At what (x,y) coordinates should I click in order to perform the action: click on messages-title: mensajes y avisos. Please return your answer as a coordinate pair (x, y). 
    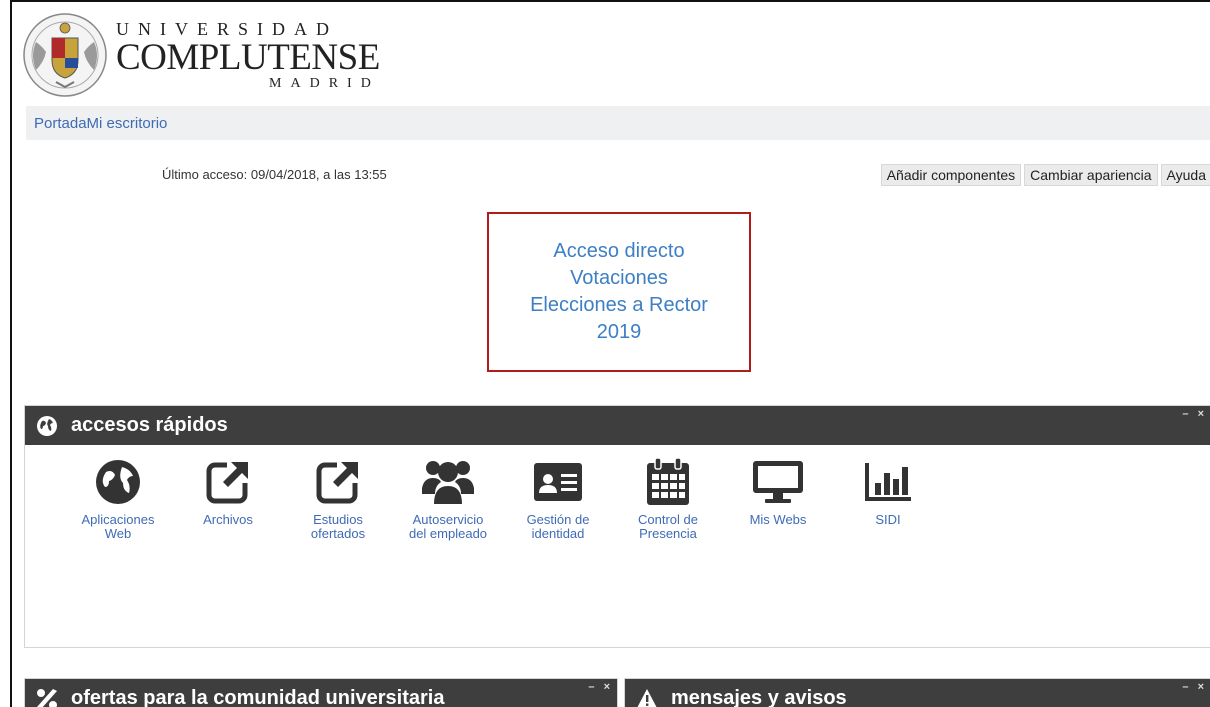
    Looking at the image, I should click on (759, 697).